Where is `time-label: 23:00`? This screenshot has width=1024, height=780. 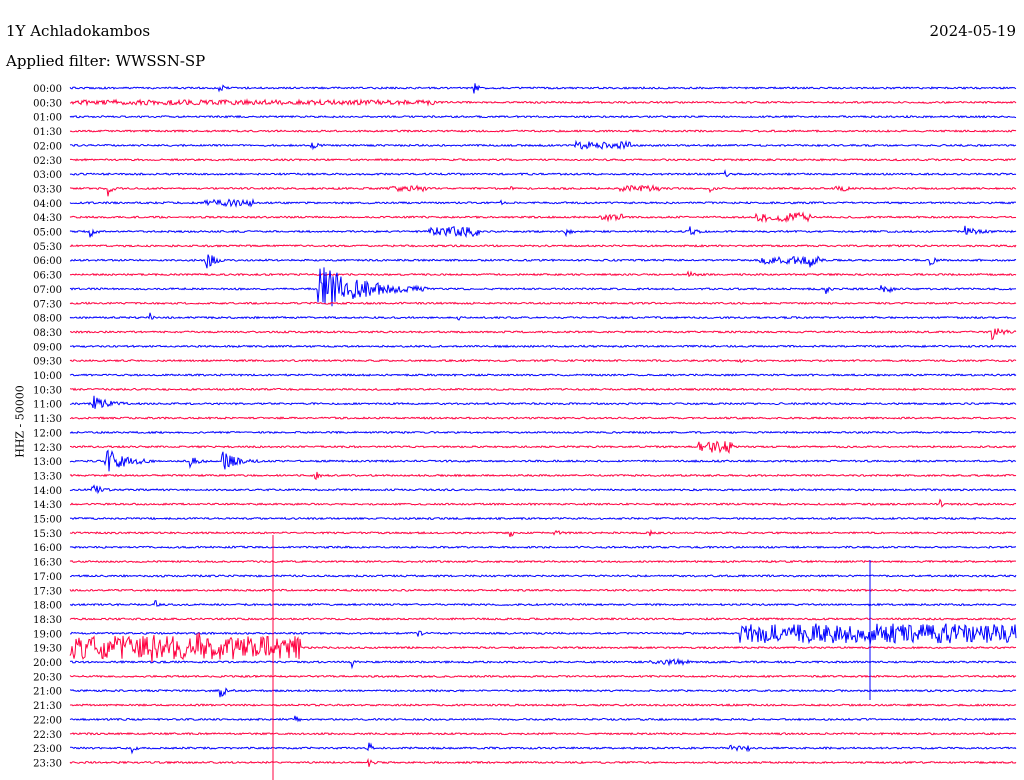 time-label: 23:00 is located at coordinates (47, 749).